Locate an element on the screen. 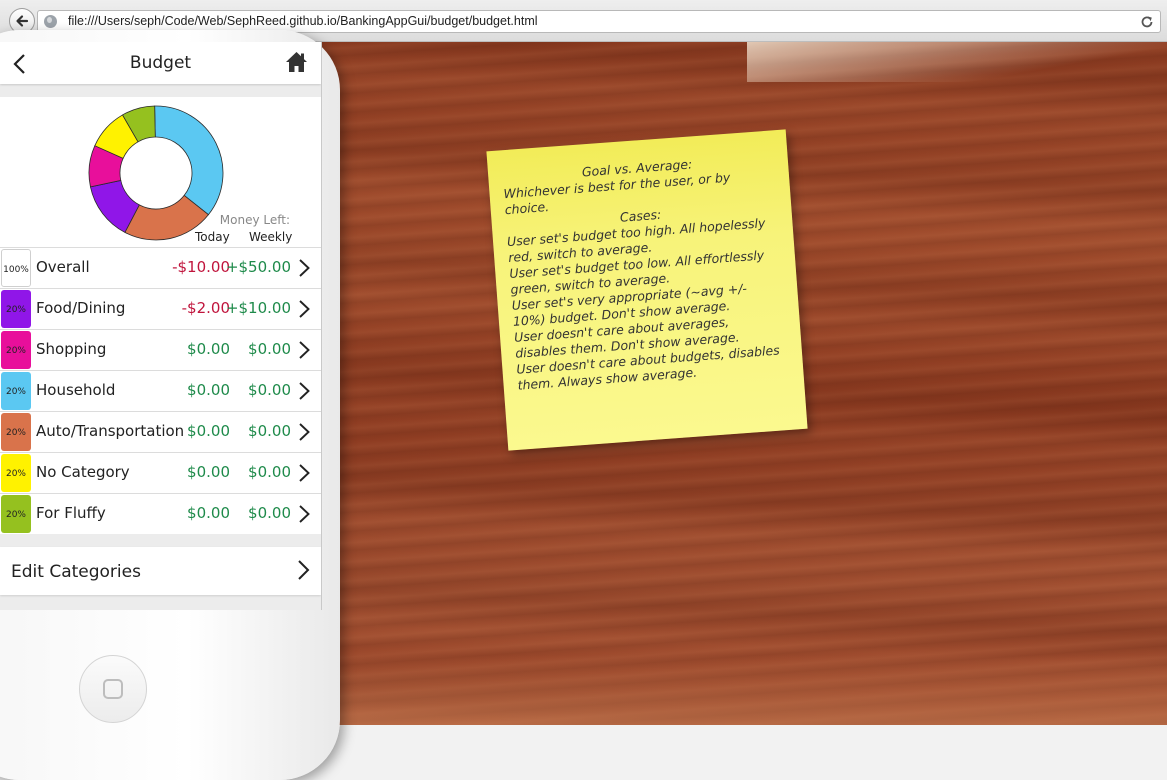 This screenshot has width=1167, height=780. category-row: 20% Food/Dining -$2.00 +$10.00 is located at coordinates (160, 308).